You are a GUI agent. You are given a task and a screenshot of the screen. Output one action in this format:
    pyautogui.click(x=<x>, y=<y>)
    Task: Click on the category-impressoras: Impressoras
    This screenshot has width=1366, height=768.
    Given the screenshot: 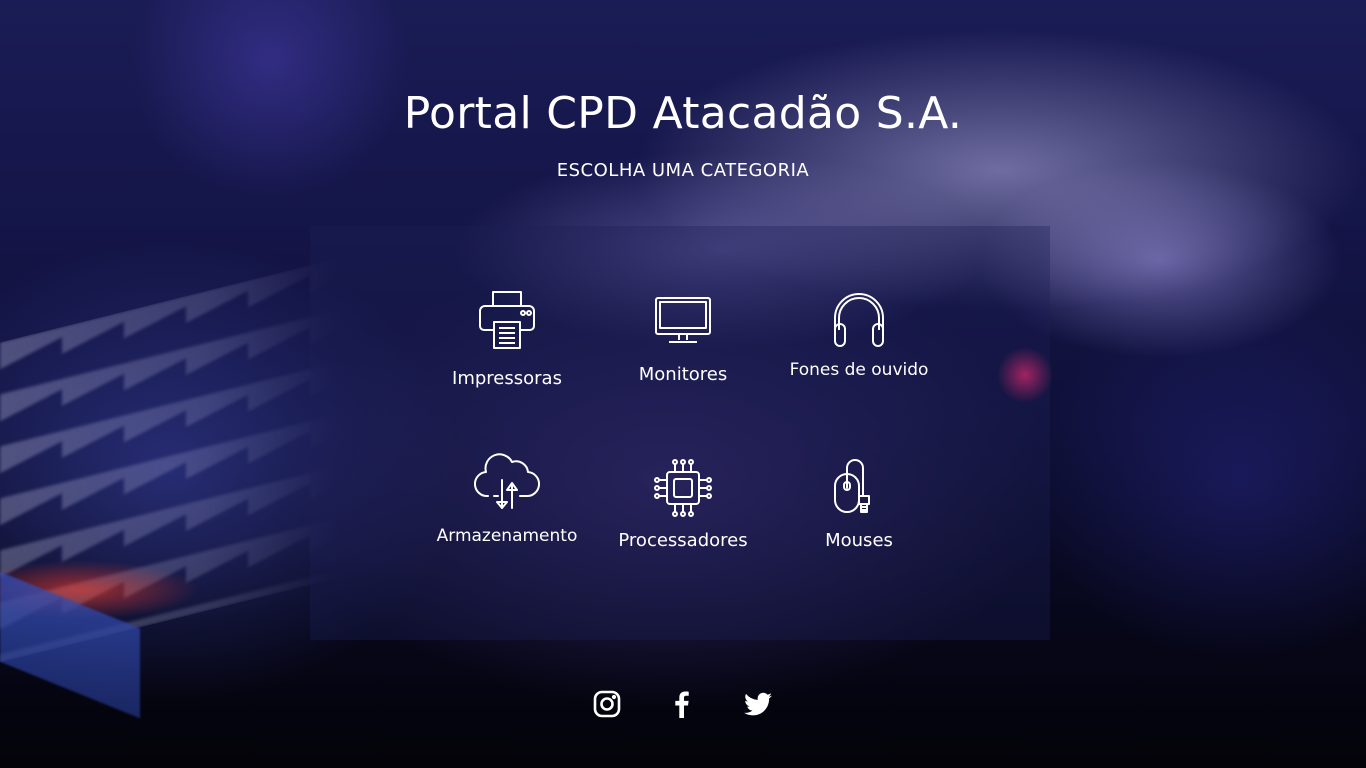 What is the action you would take?
    pyautogui.click(x=507, y=339)
    